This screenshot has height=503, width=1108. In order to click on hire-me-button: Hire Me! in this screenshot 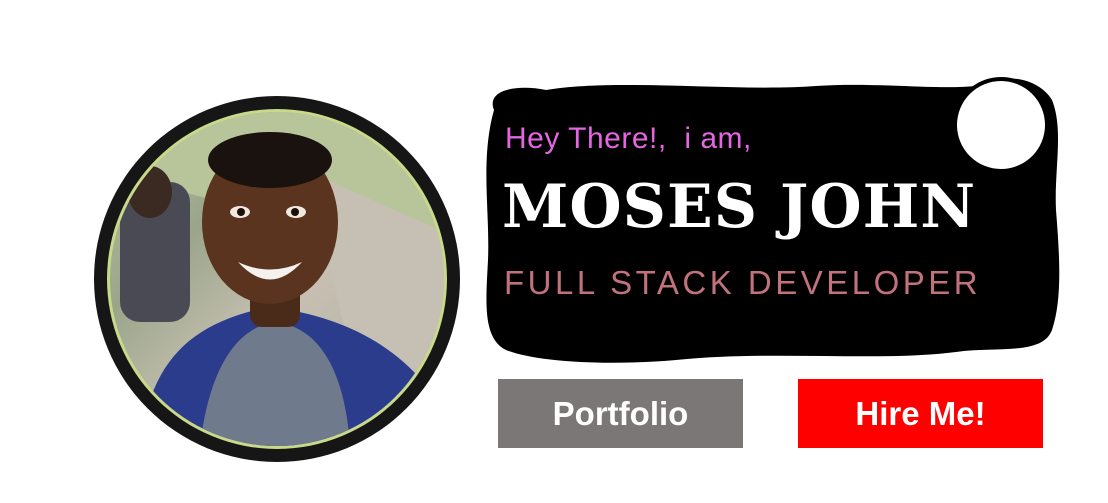, I will do `click(920, 413)`.